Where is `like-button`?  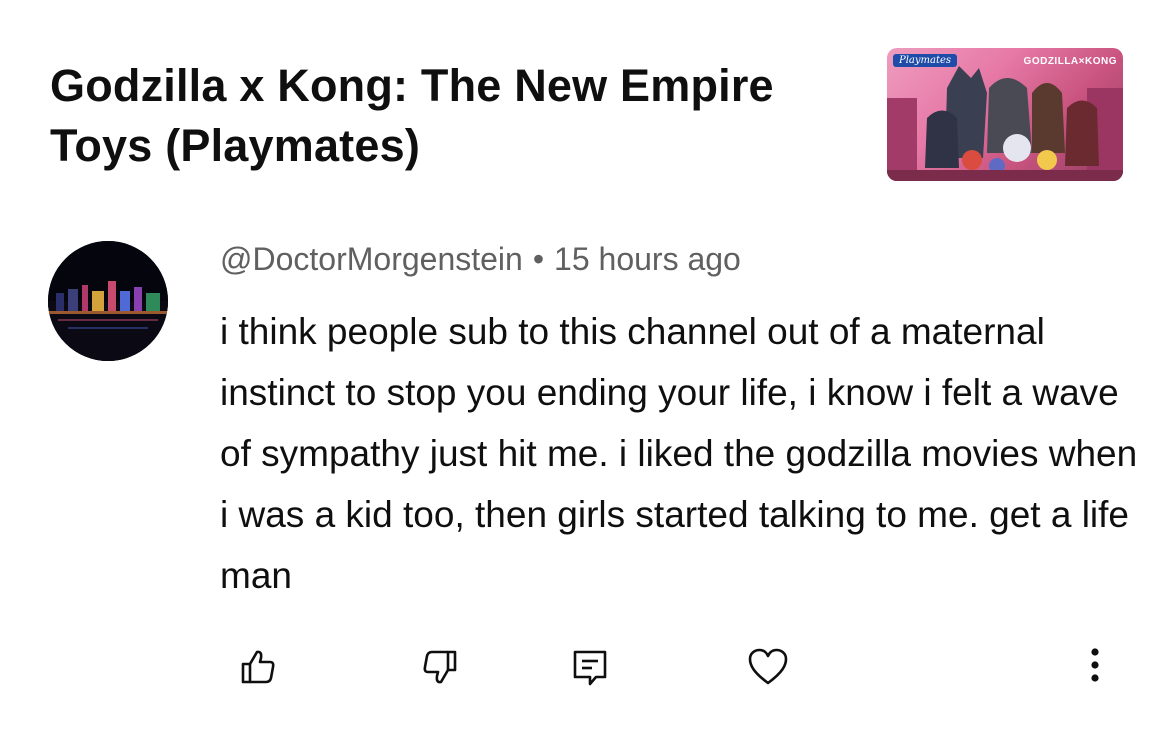
like-button is located at coordinates (258, 667).